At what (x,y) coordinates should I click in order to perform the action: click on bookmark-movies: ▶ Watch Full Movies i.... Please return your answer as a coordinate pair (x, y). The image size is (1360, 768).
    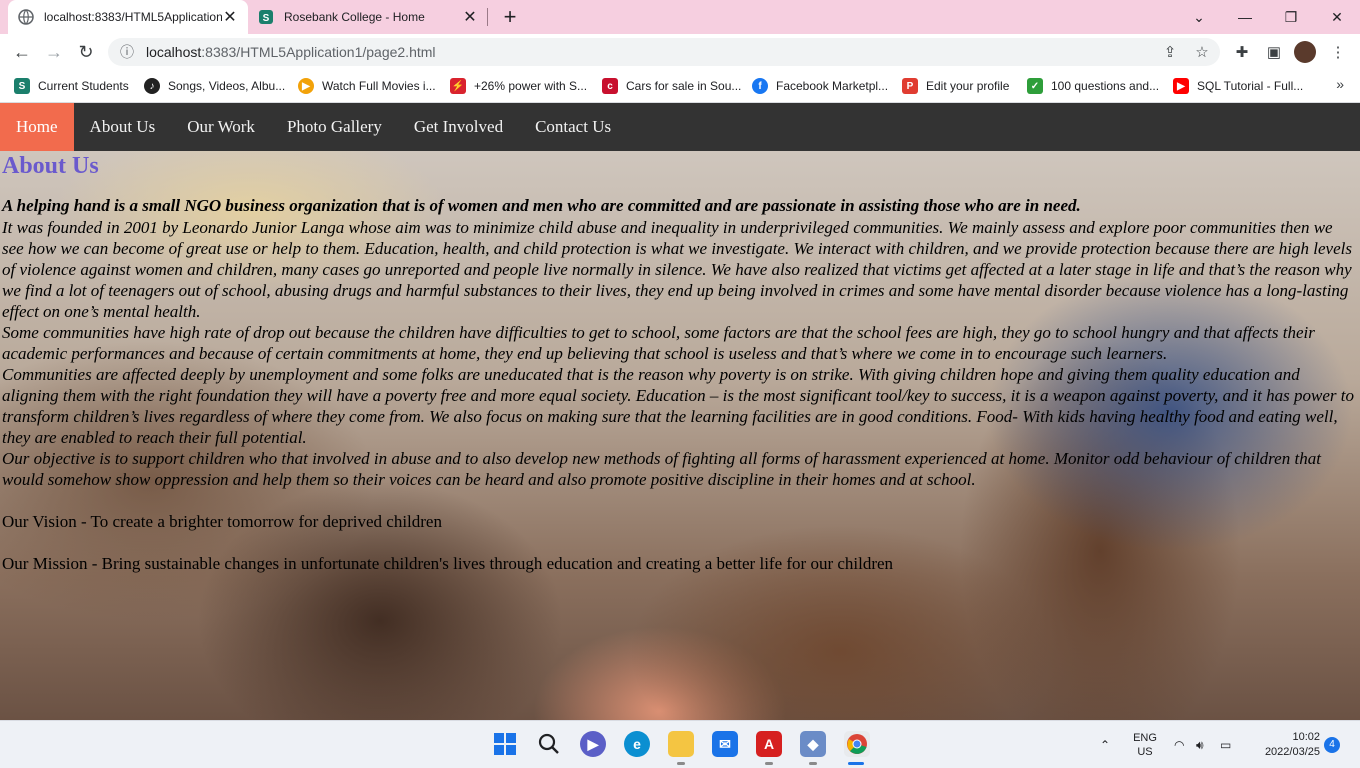
    Looking at the image, I should click on (367, 86).